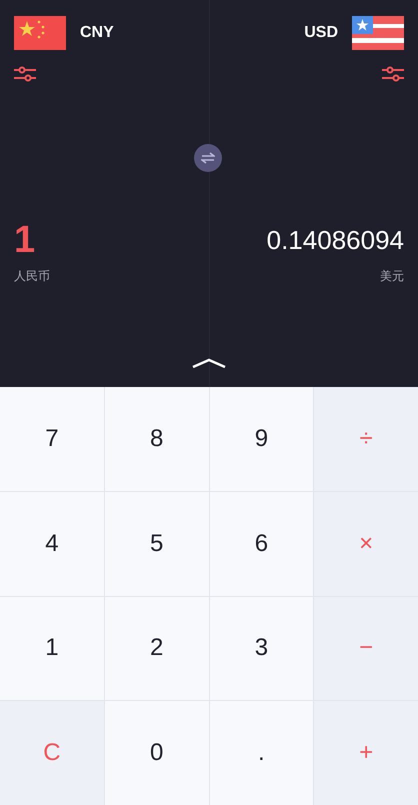  I want to click on keypad-key: 1, so click(52, 648).